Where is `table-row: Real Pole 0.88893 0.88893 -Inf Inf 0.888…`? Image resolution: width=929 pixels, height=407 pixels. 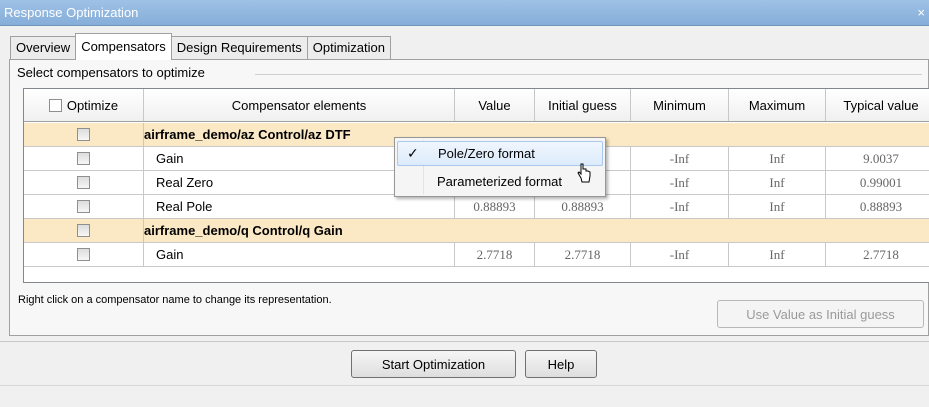
table-row: Real Pole 0.88893 0.88893 -Inf Inf 0.888… is located at coordinates (476, 207).